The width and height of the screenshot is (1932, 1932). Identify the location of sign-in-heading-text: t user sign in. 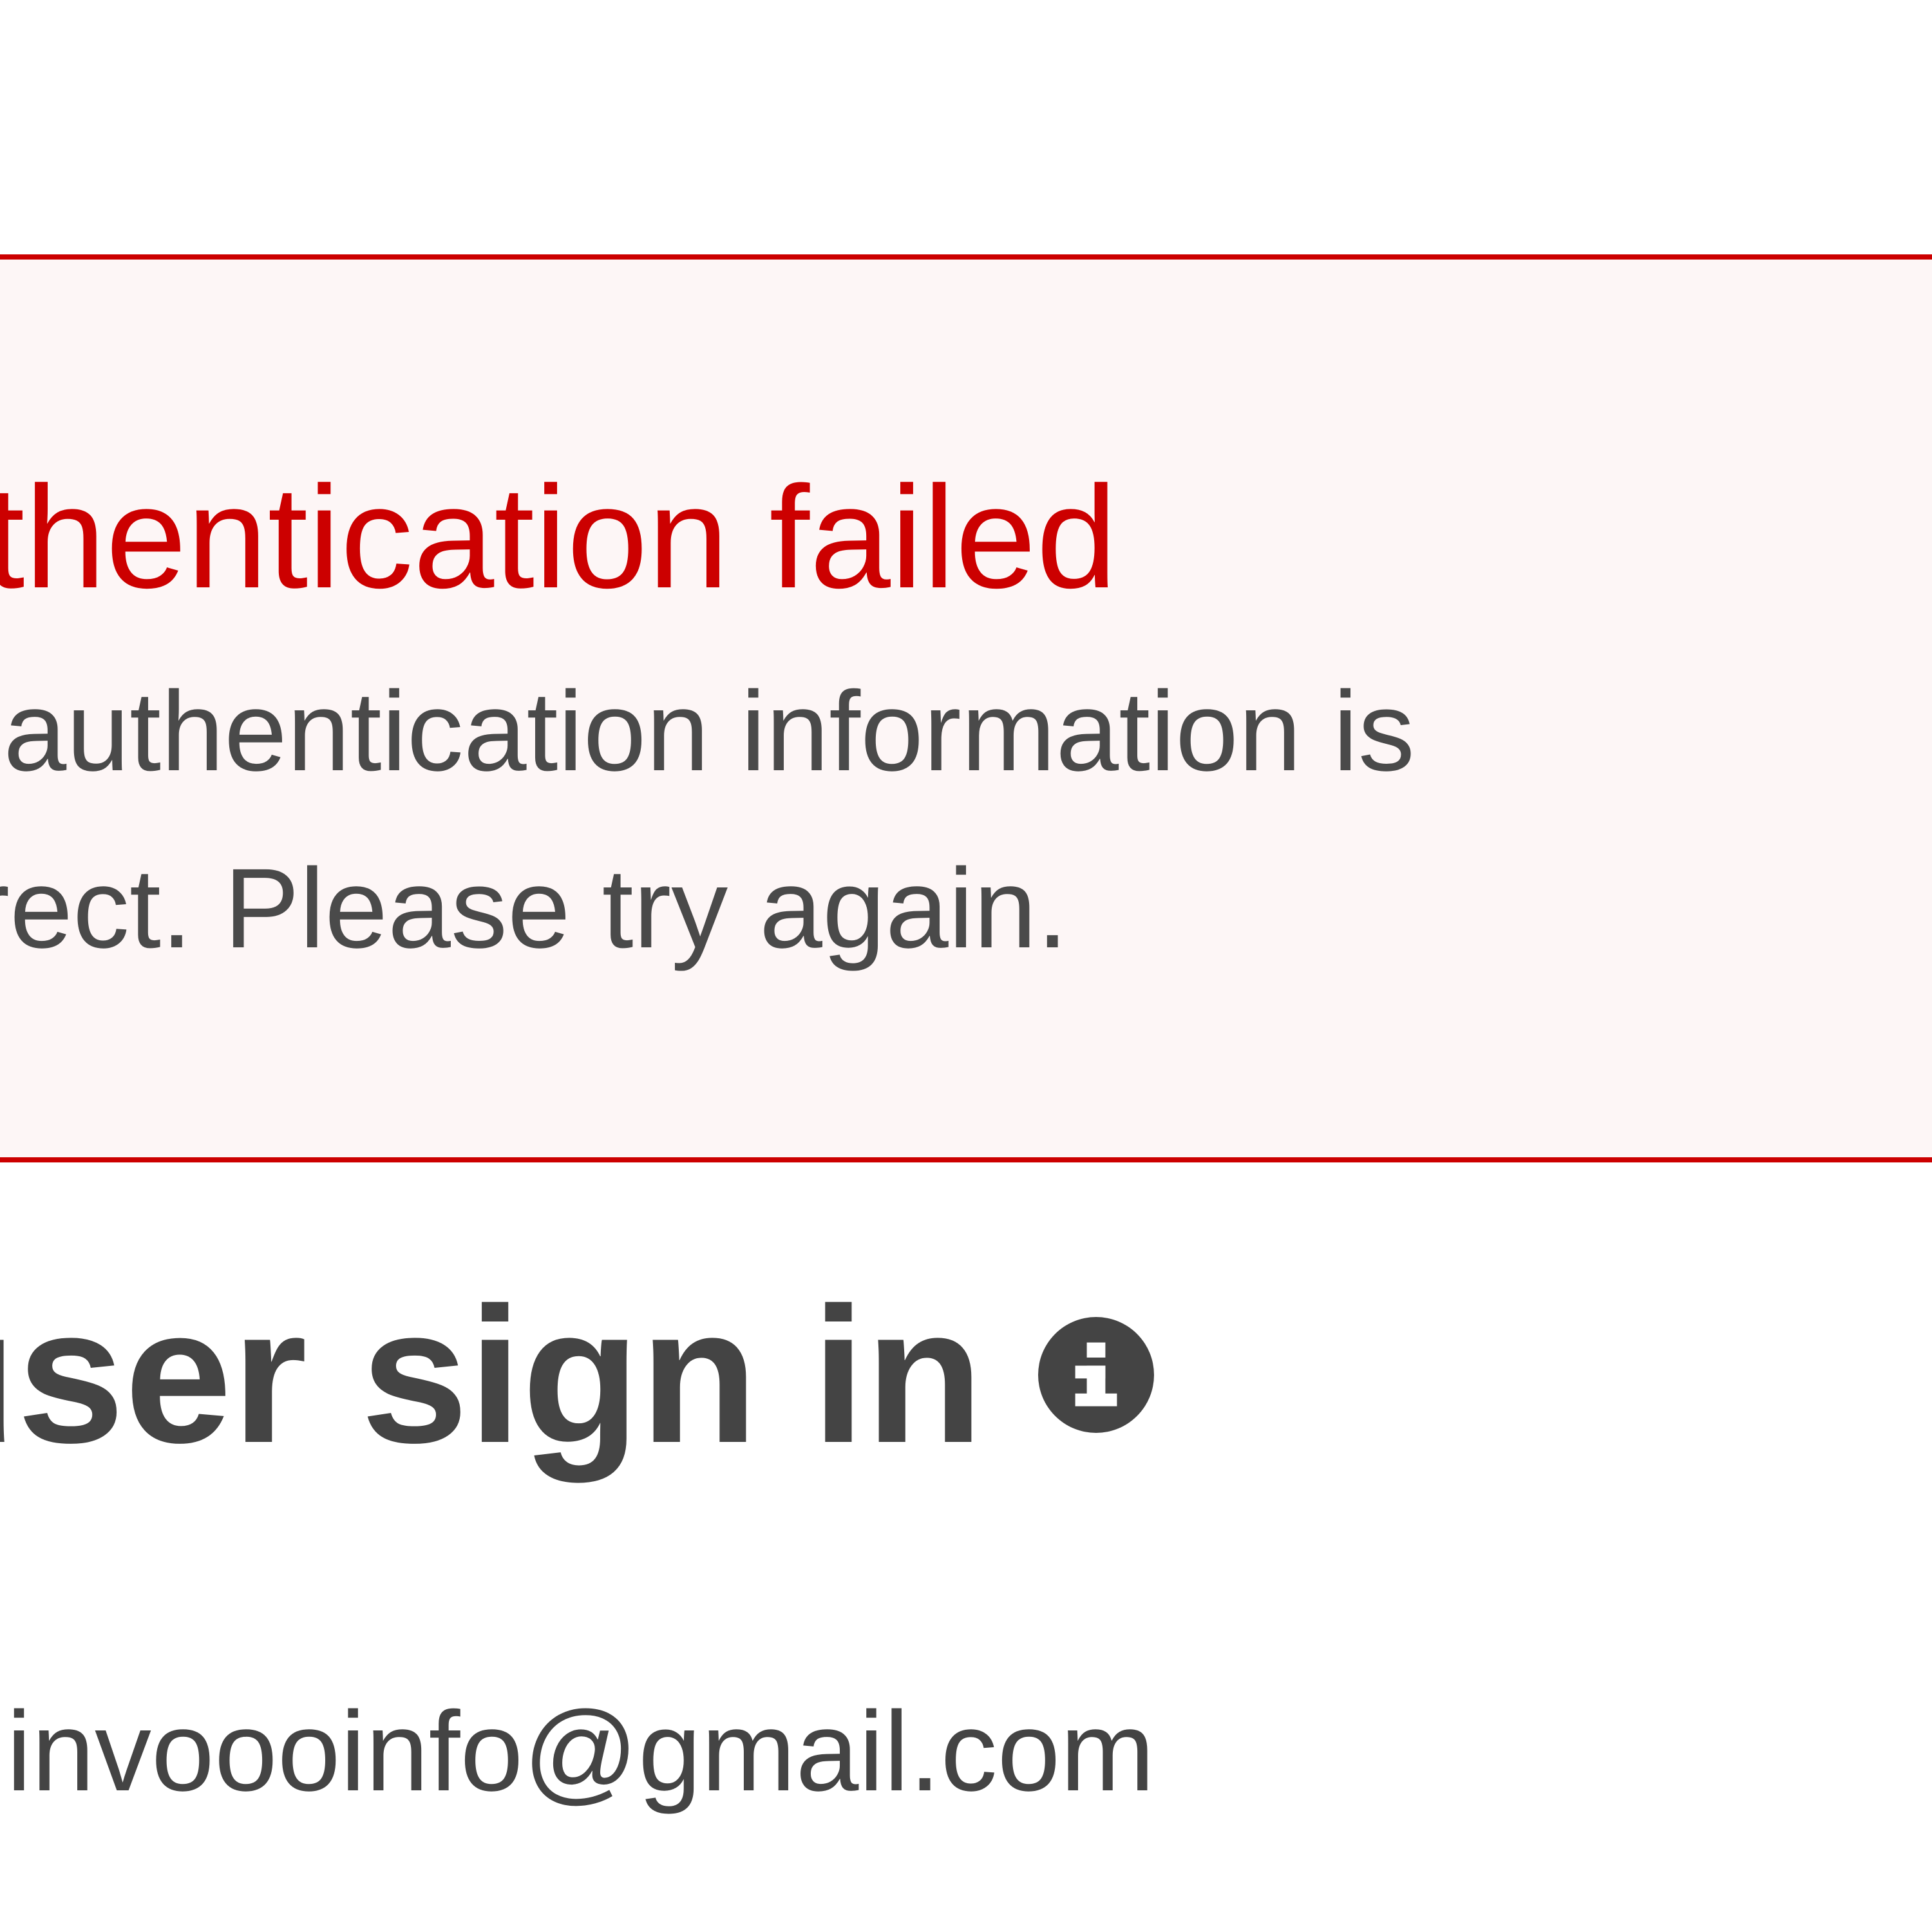
(492, 1375).